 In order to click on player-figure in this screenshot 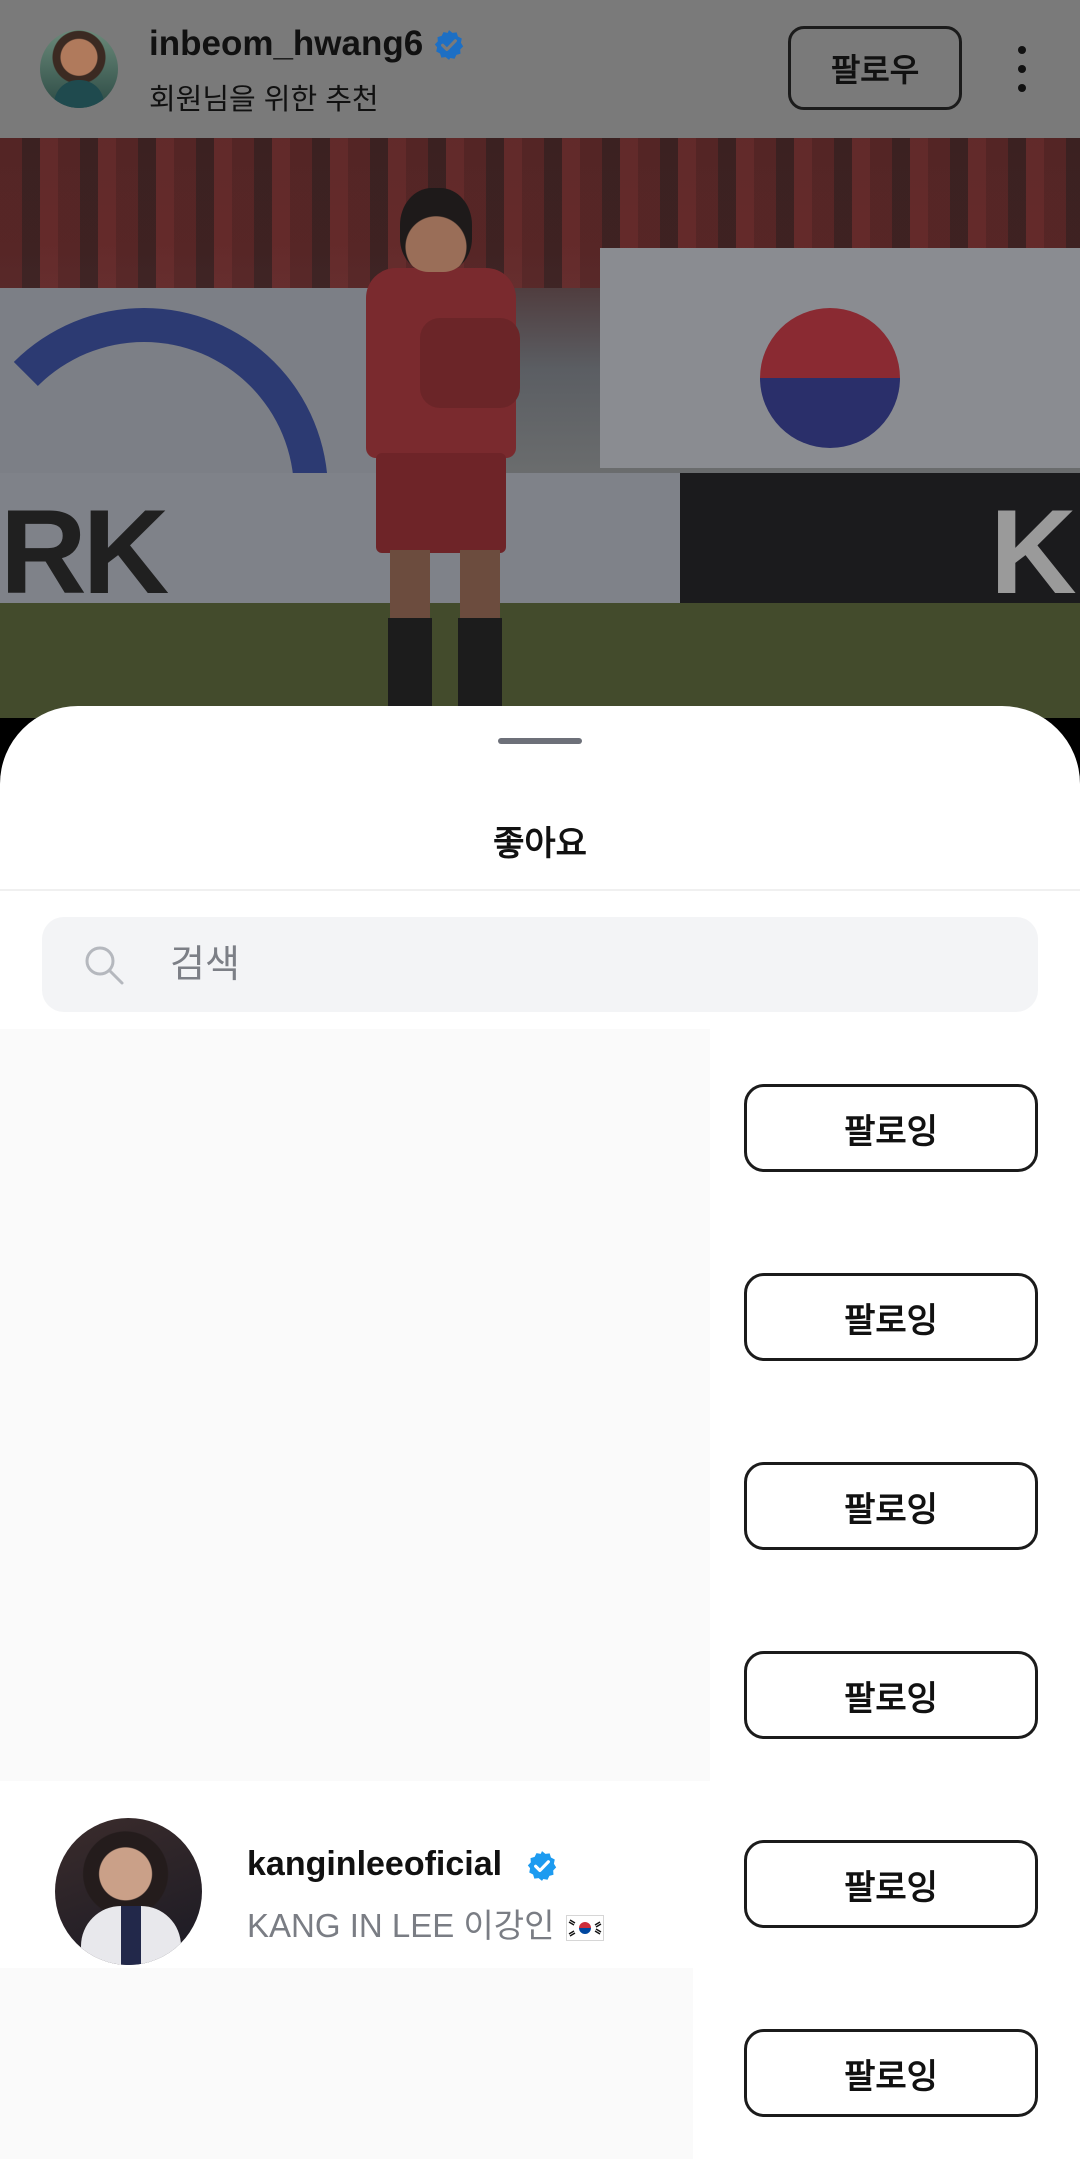, I will do `click(460, 453)`.